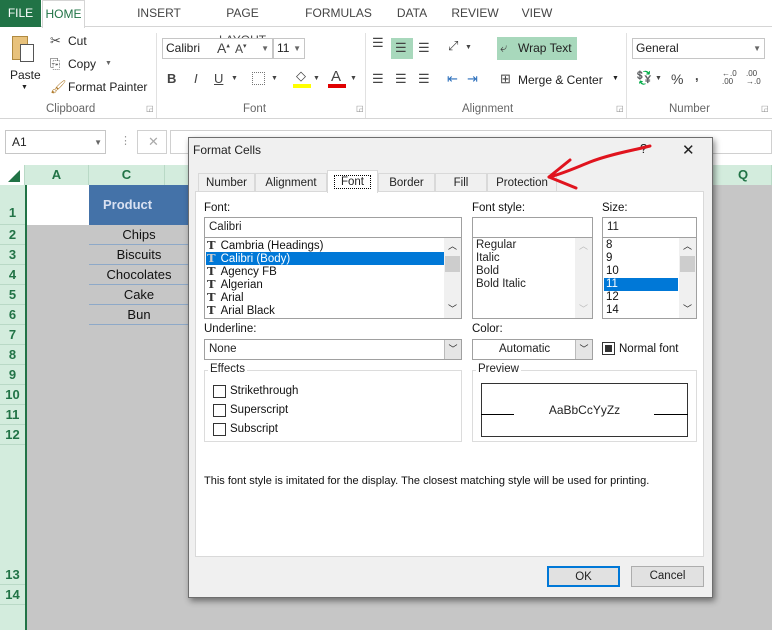 This screenshot has height=630, width=772. What do you see at coordinates (562, 80) in the screenshot?
I see `merge-center-button: ⊞ Merge & Center ▼` at bounding box center [562, 80].